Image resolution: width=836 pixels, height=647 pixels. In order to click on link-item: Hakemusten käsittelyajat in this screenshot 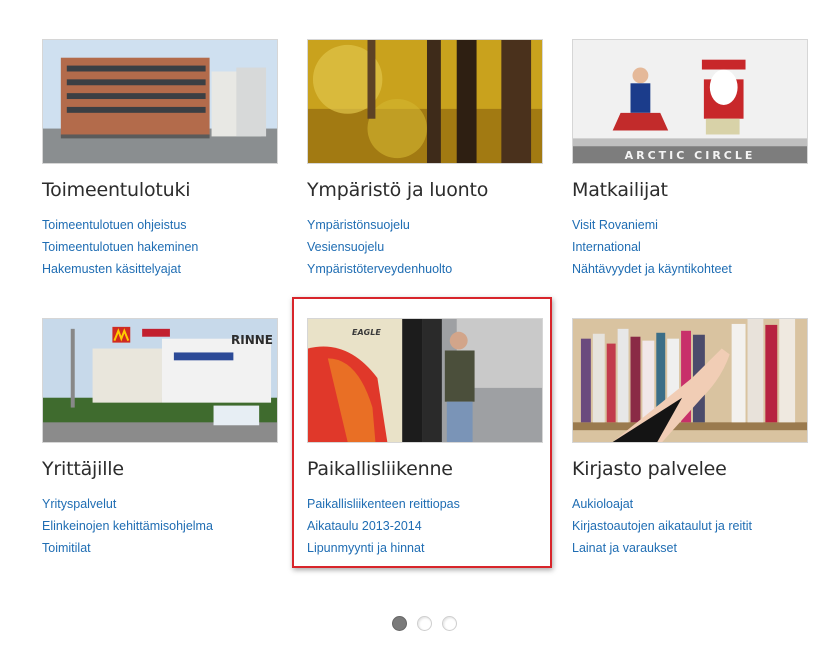, I will do `click(111, 269)`.